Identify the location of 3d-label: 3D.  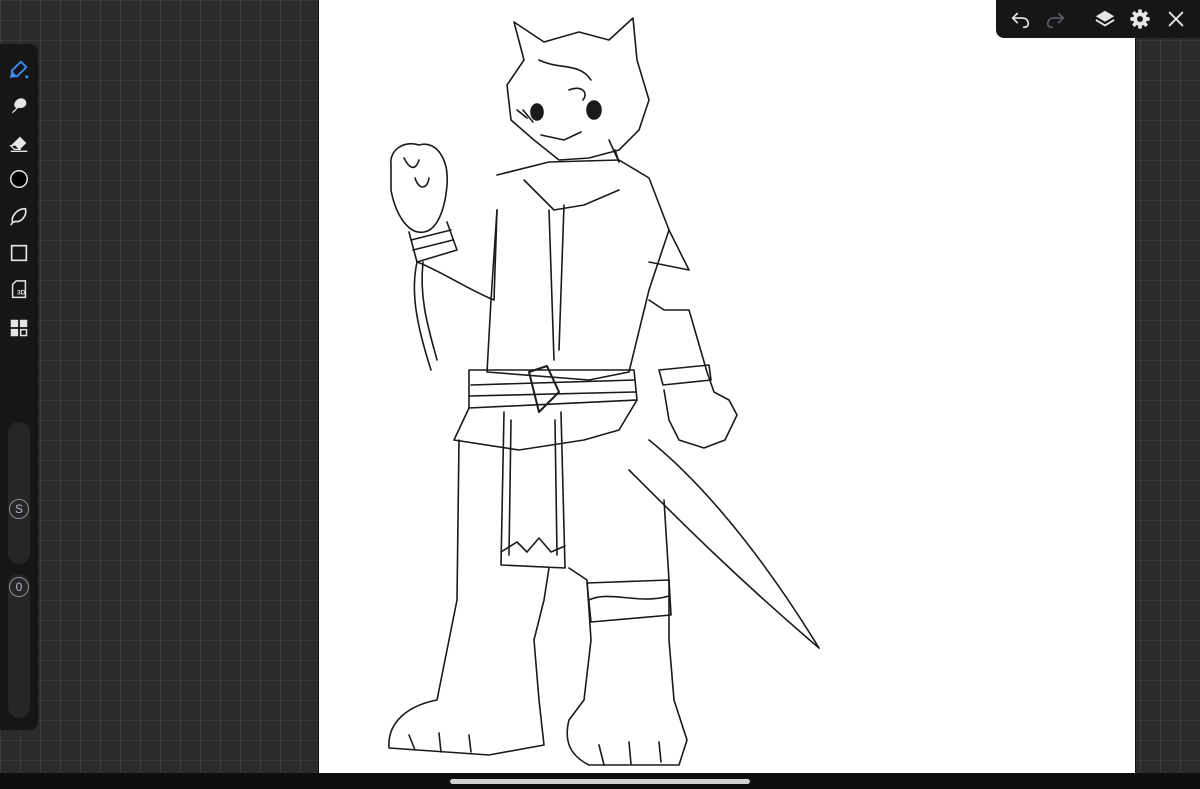
(21, 293).